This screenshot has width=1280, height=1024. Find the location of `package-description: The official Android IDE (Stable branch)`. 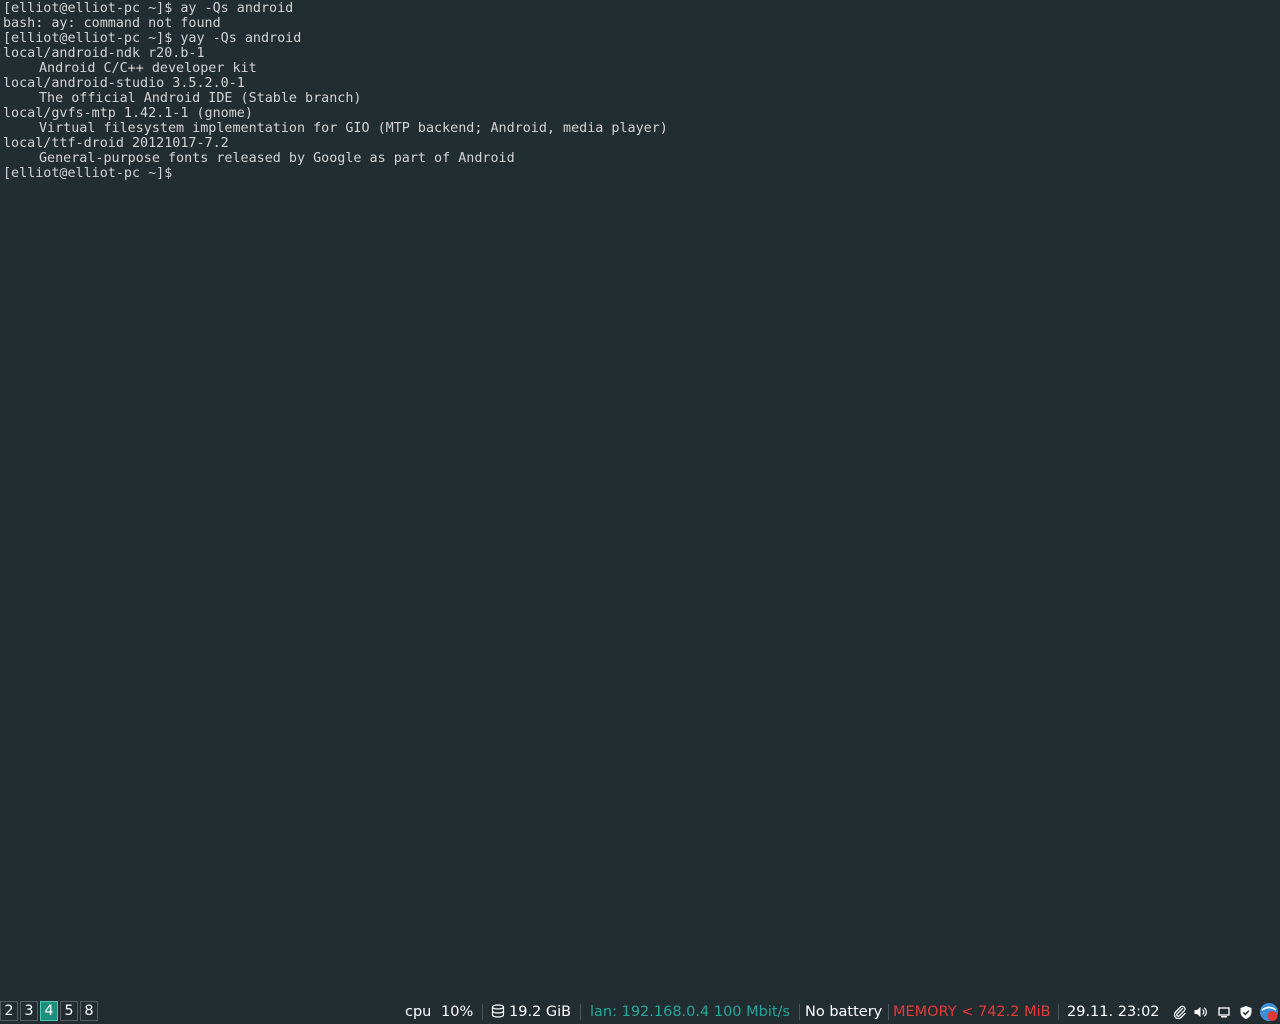

package-description: The official Android IDE (Stable branch) is located at coordinates (200, 98).